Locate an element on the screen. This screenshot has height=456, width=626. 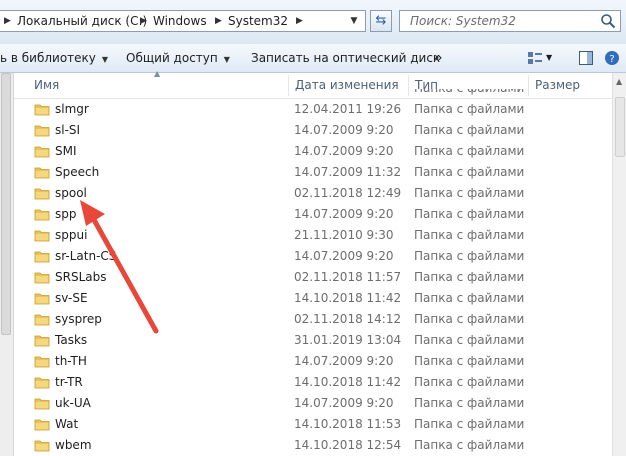
more-commands-button: » is located at coordinates (438, 58).